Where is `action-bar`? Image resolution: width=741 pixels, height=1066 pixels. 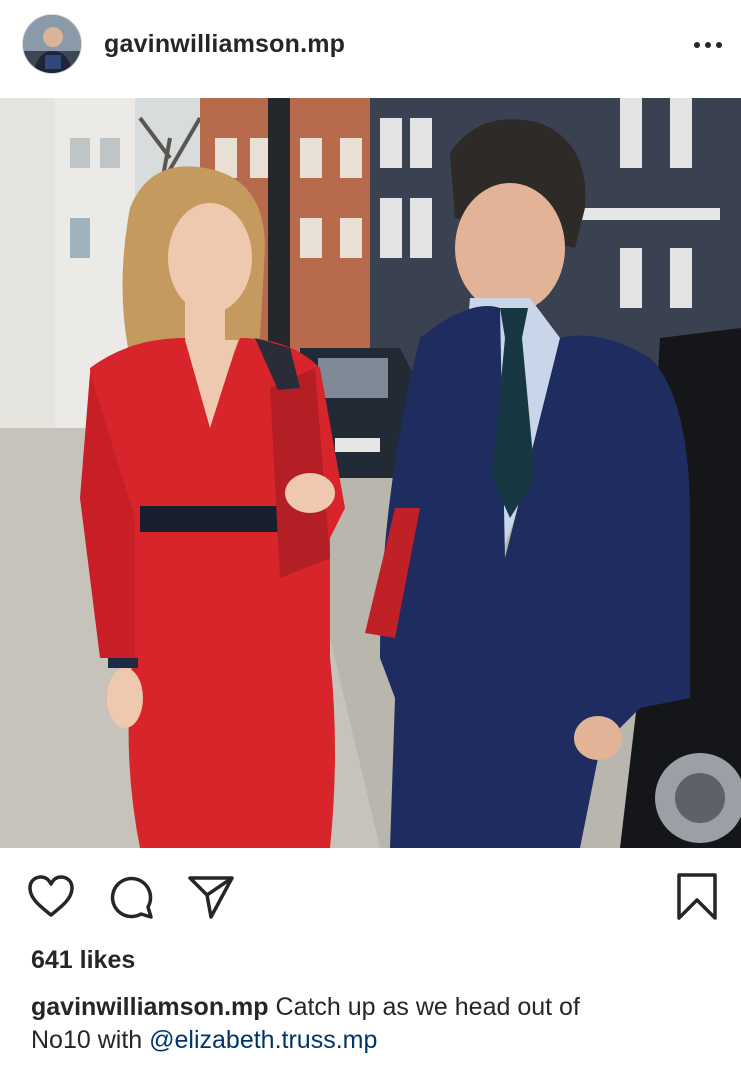 action-bar is located at coordinates (370, 897).